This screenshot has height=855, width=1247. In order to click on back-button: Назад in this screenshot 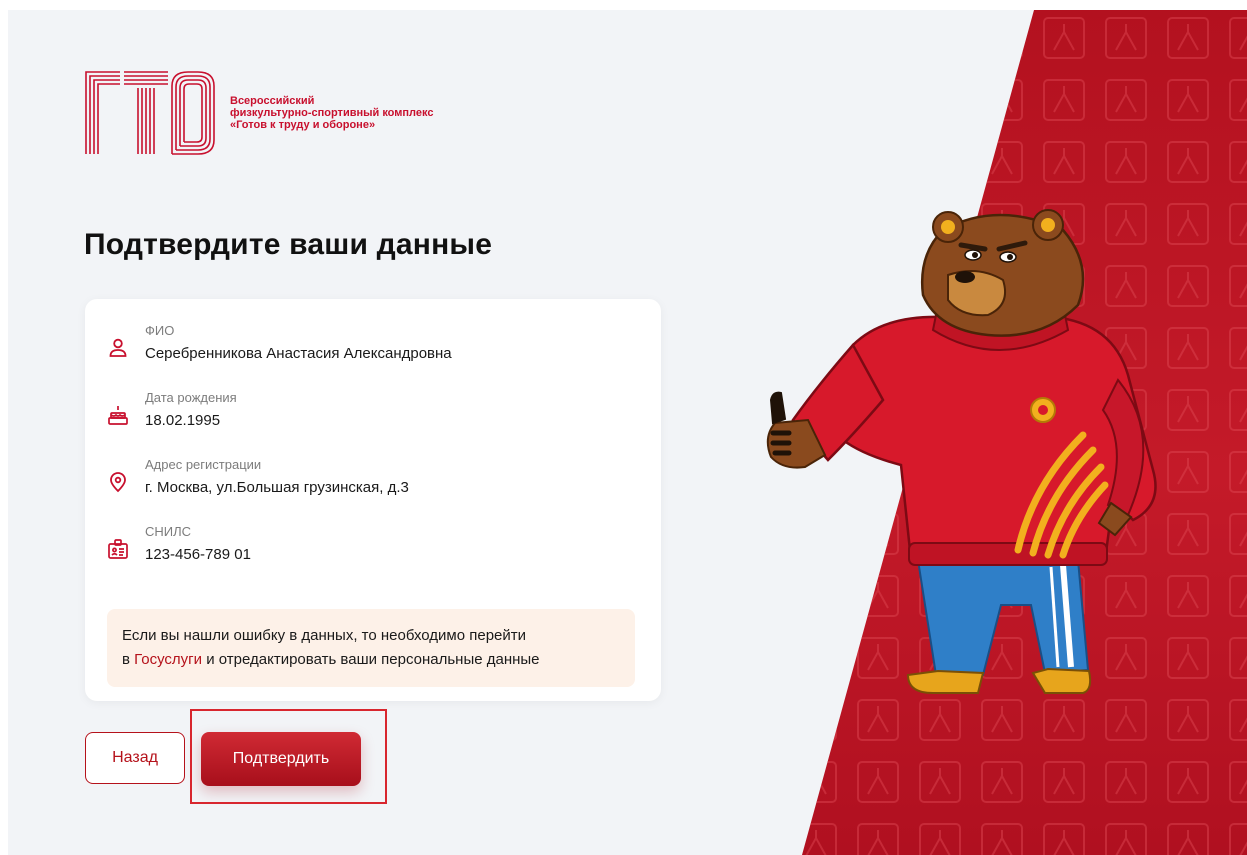, I will do `click(135, 758)`.